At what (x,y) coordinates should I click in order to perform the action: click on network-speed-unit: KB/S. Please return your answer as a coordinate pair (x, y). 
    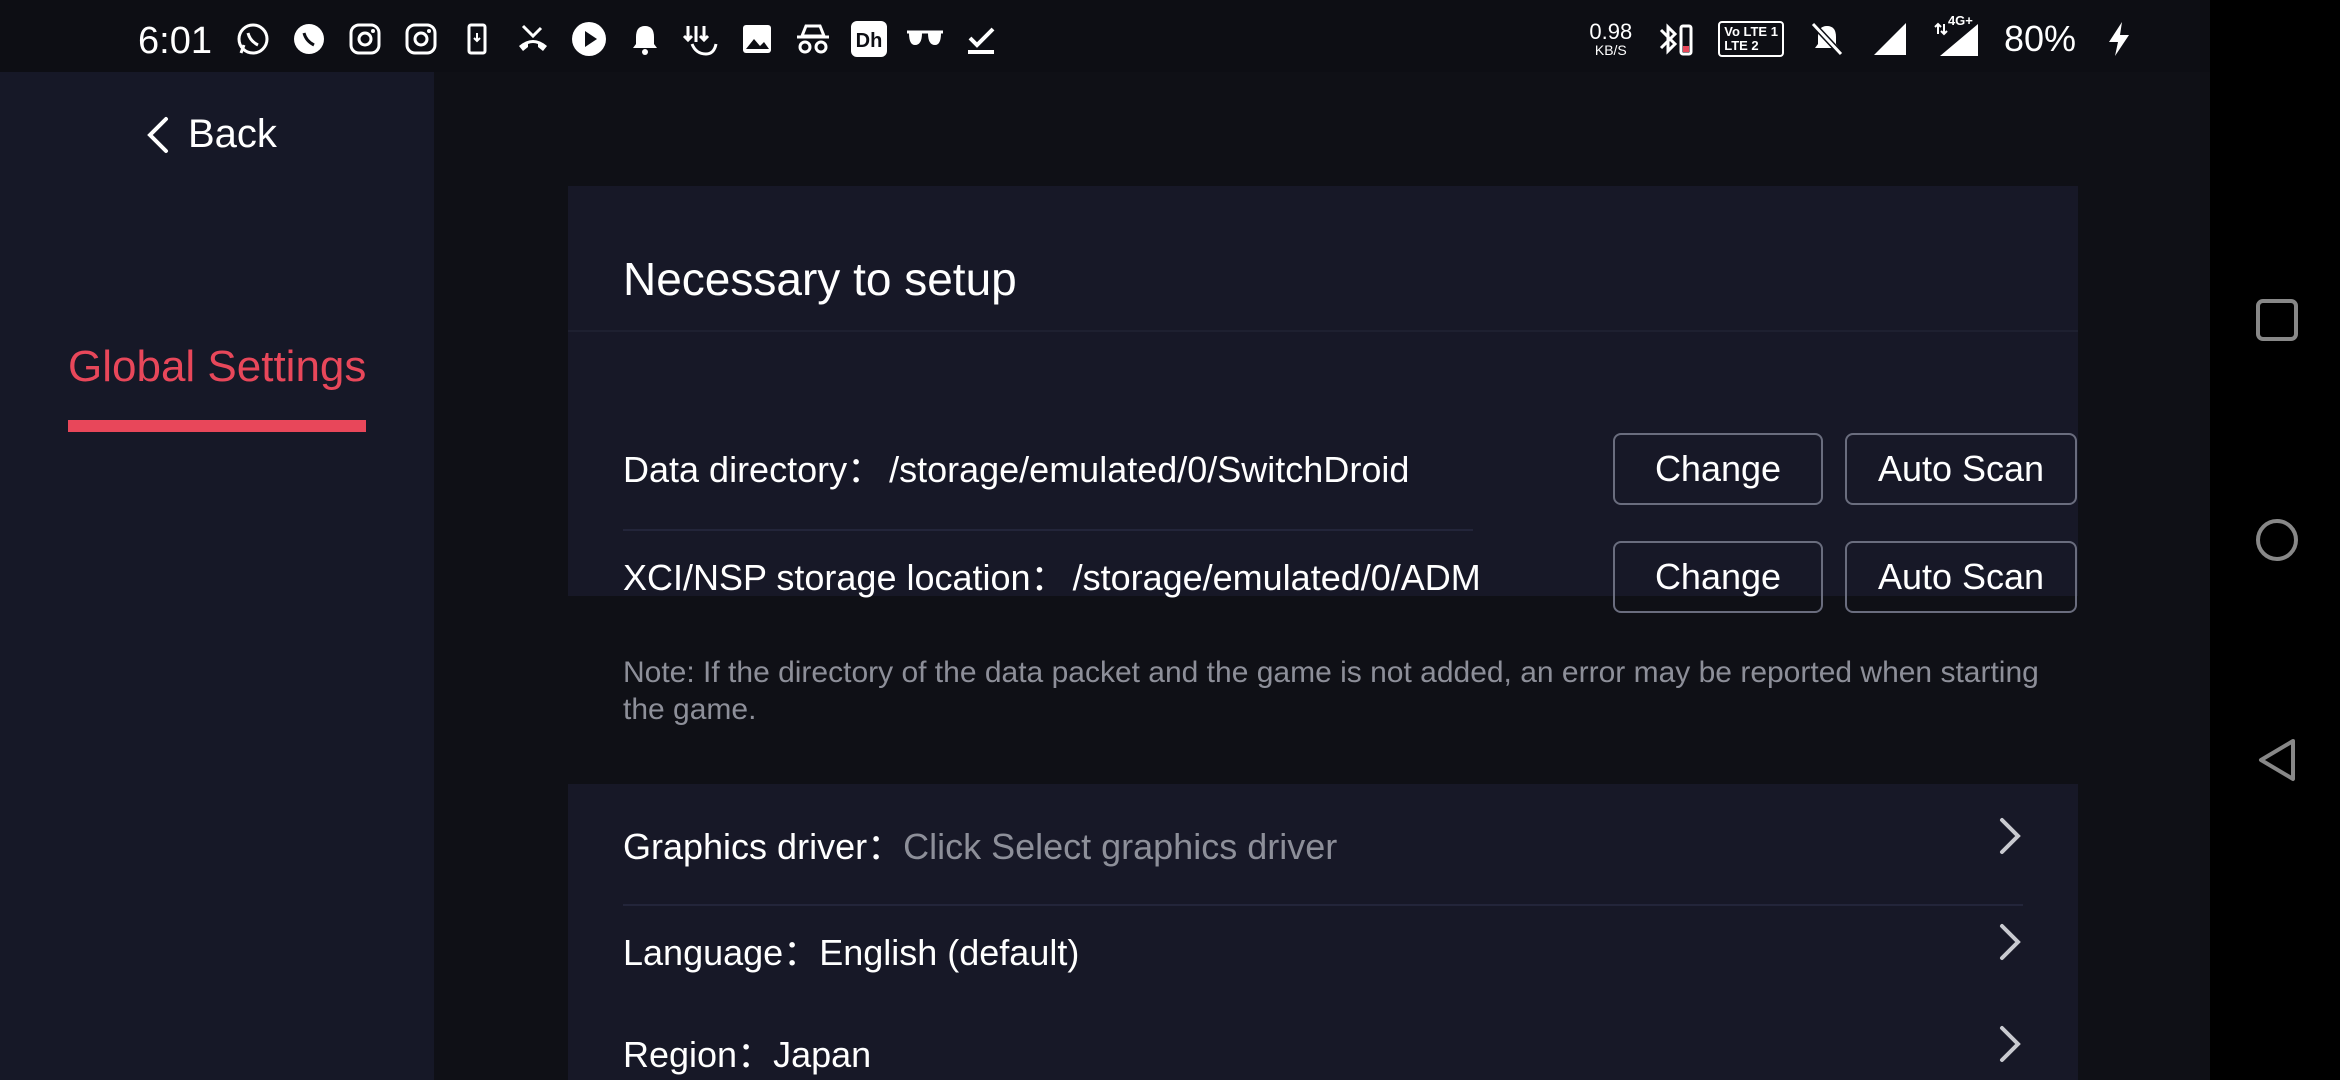
    Looking at the image, I should click on (1610, 50).